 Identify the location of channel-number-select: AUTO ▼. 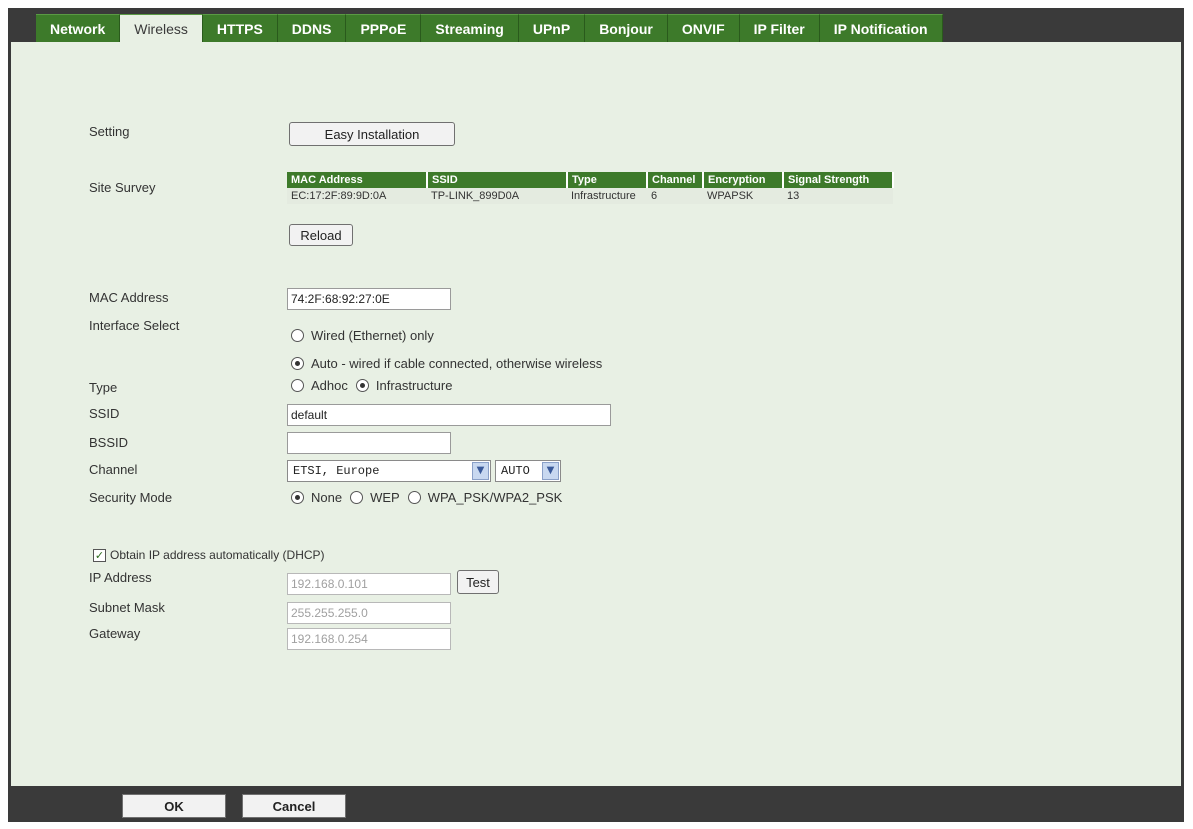
(528, 471).